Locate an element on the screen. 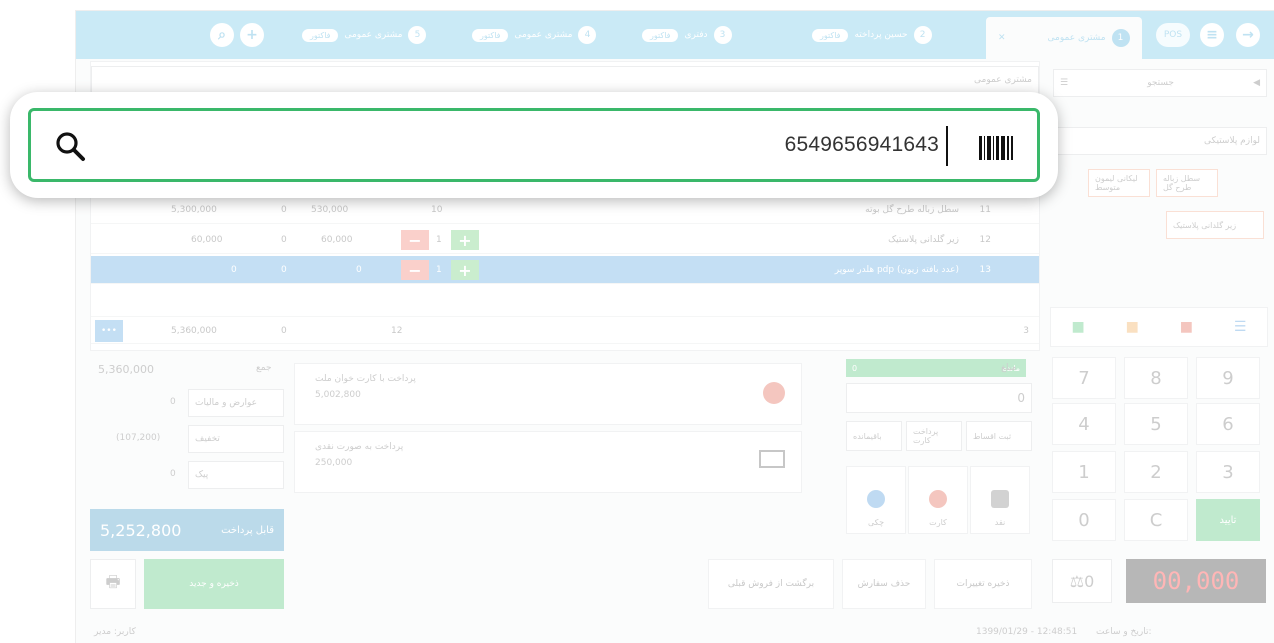 The image size is (1274, 643). card-icon is located at coordinates (938, 499).